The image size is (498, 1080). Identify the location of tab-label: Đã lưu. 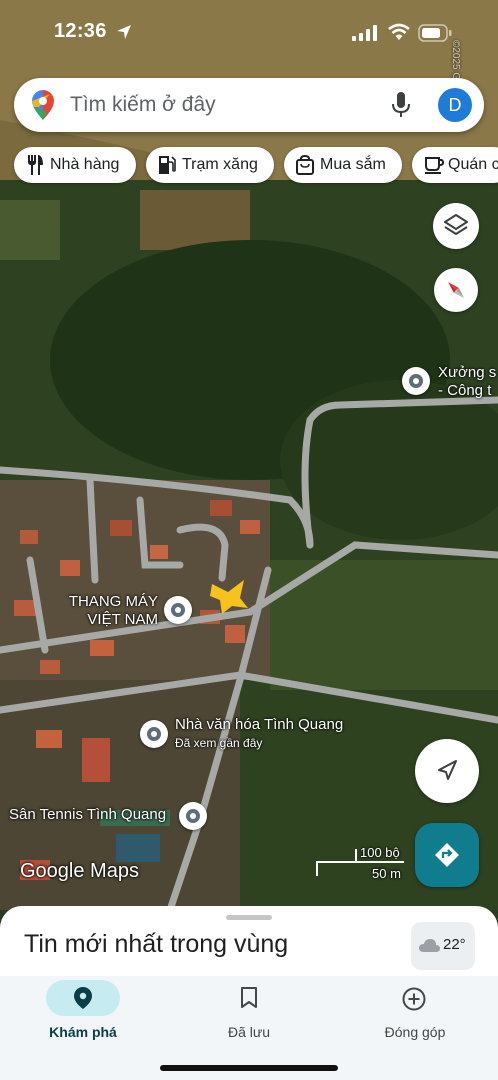
(249, 1032).